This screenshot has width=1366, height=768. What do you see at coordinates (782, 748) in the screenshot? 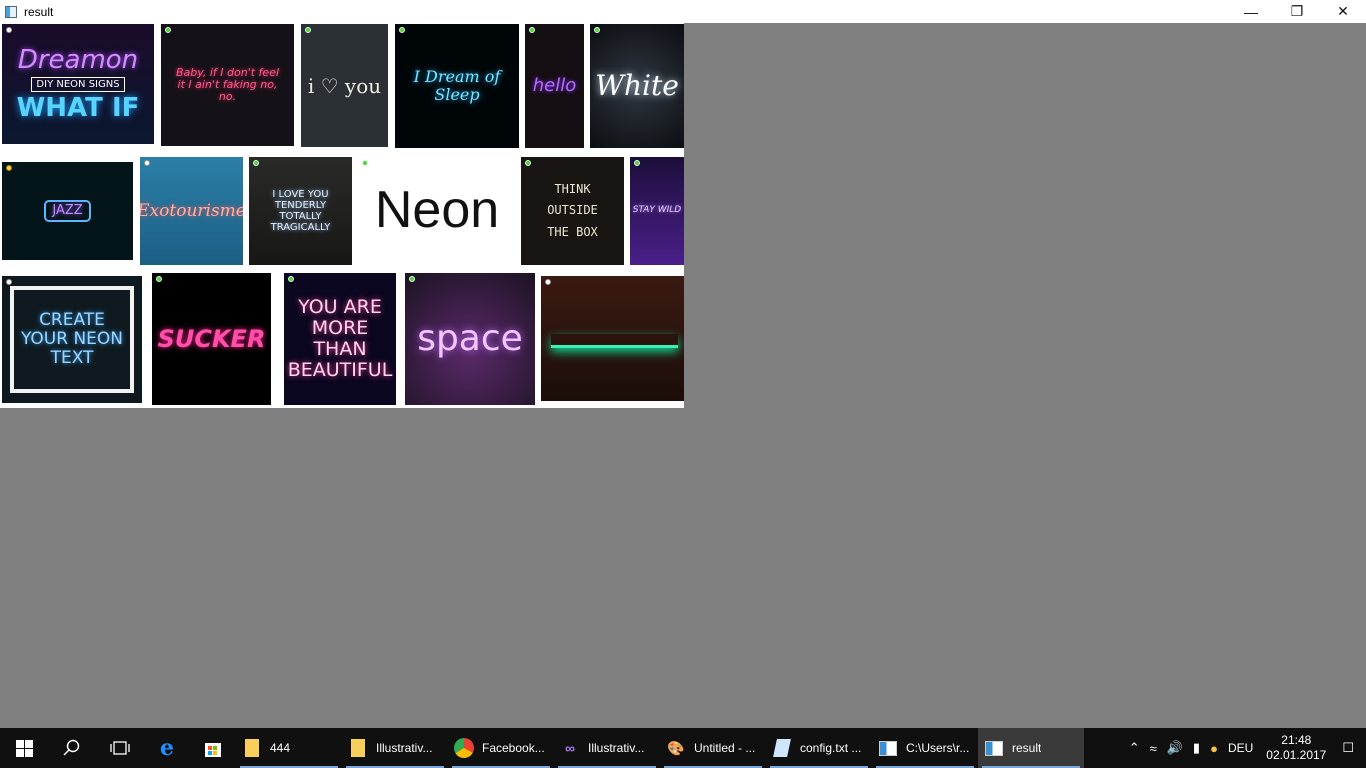
I see `notepad-icon` at bounding box center [782, 748].